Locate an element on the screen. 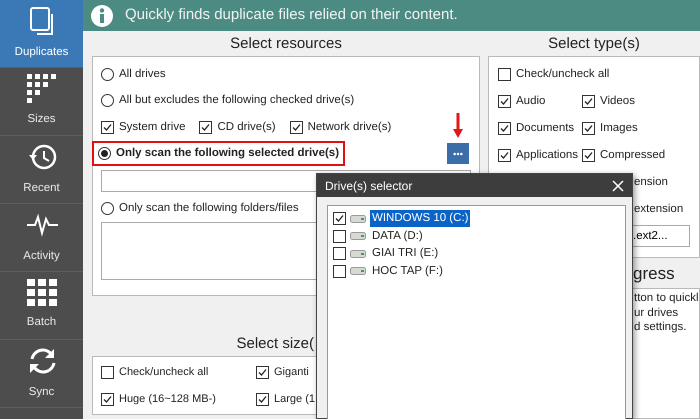 Image resolution: width=700 pixels, height=419 pixels. section-title: Select size( is located at coordinates (275, 344).